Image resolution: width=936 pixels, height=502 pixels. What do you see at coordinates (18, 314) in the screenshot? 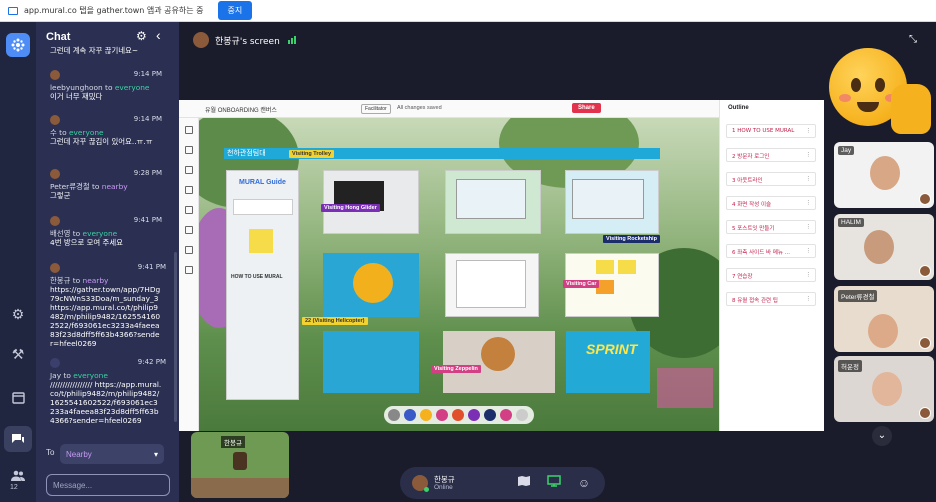
I see `gear-icon: ⚙` at bounding box center [18, 314].